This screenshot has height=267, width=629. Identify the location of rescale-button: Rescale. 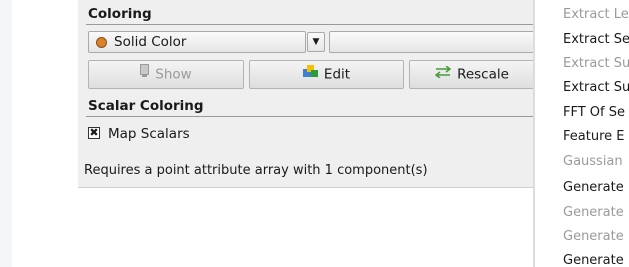
(471, 74).